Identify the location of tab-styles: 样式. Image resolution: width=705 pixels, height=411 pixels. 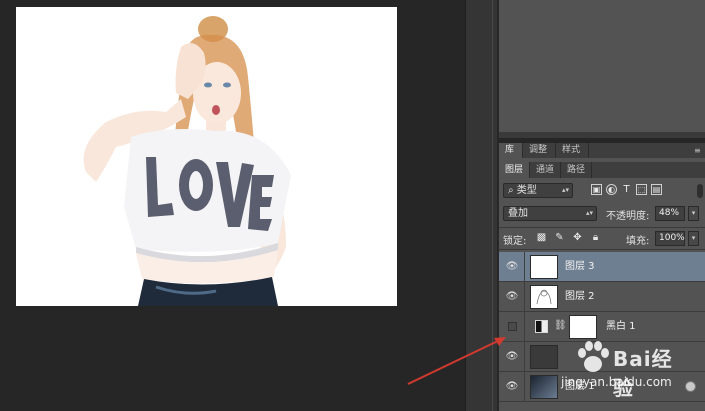
(573, 150).